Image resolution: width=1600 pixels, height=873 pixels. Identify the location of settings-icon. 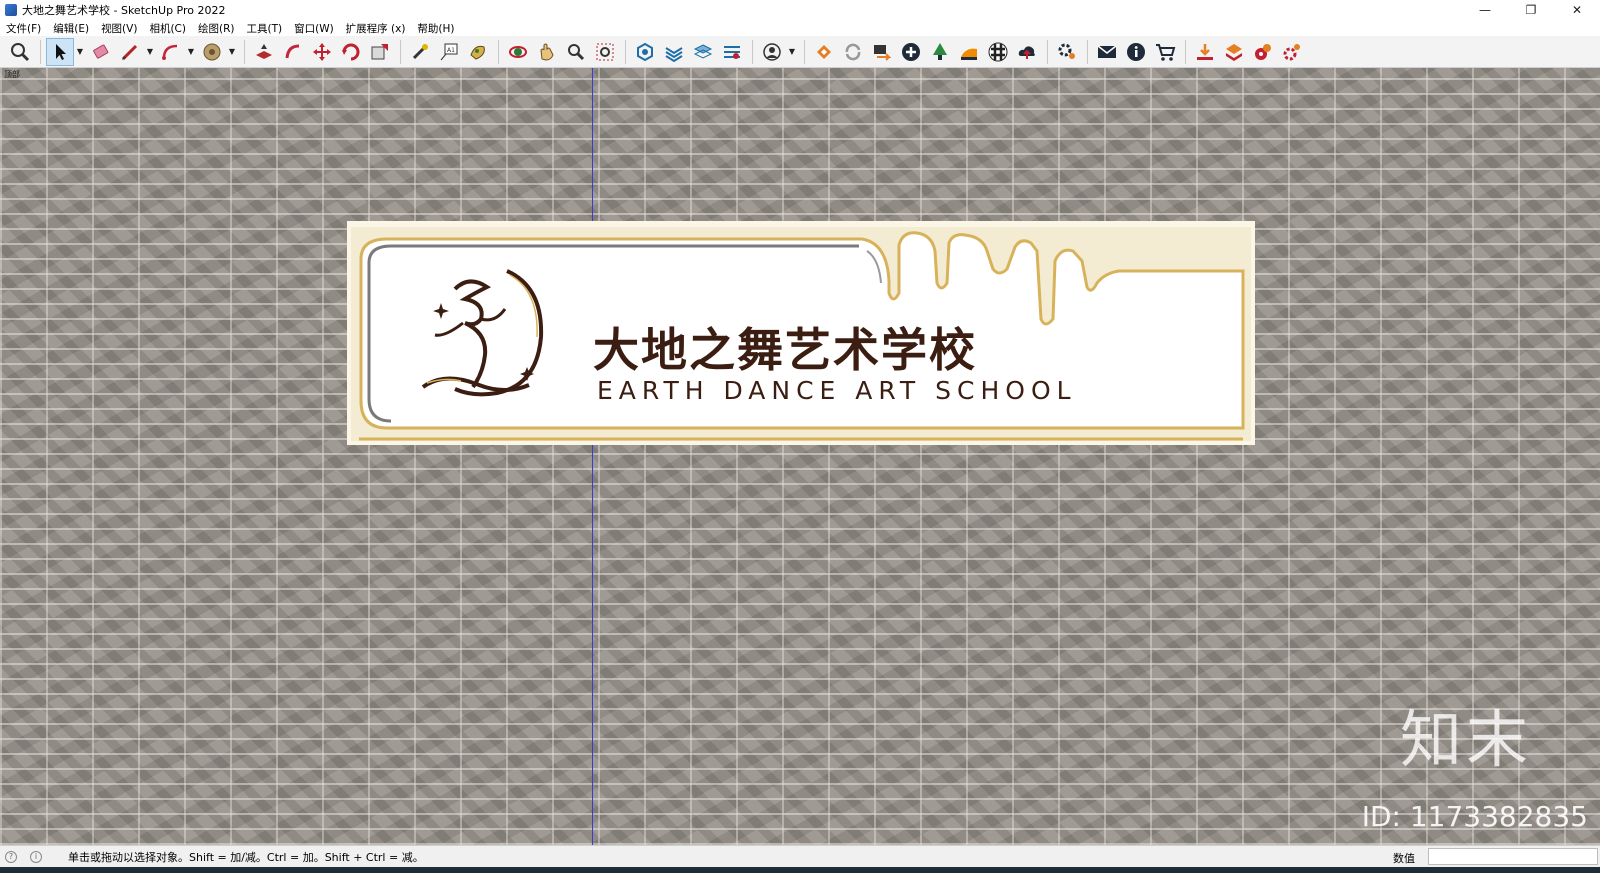
(1067, 52).